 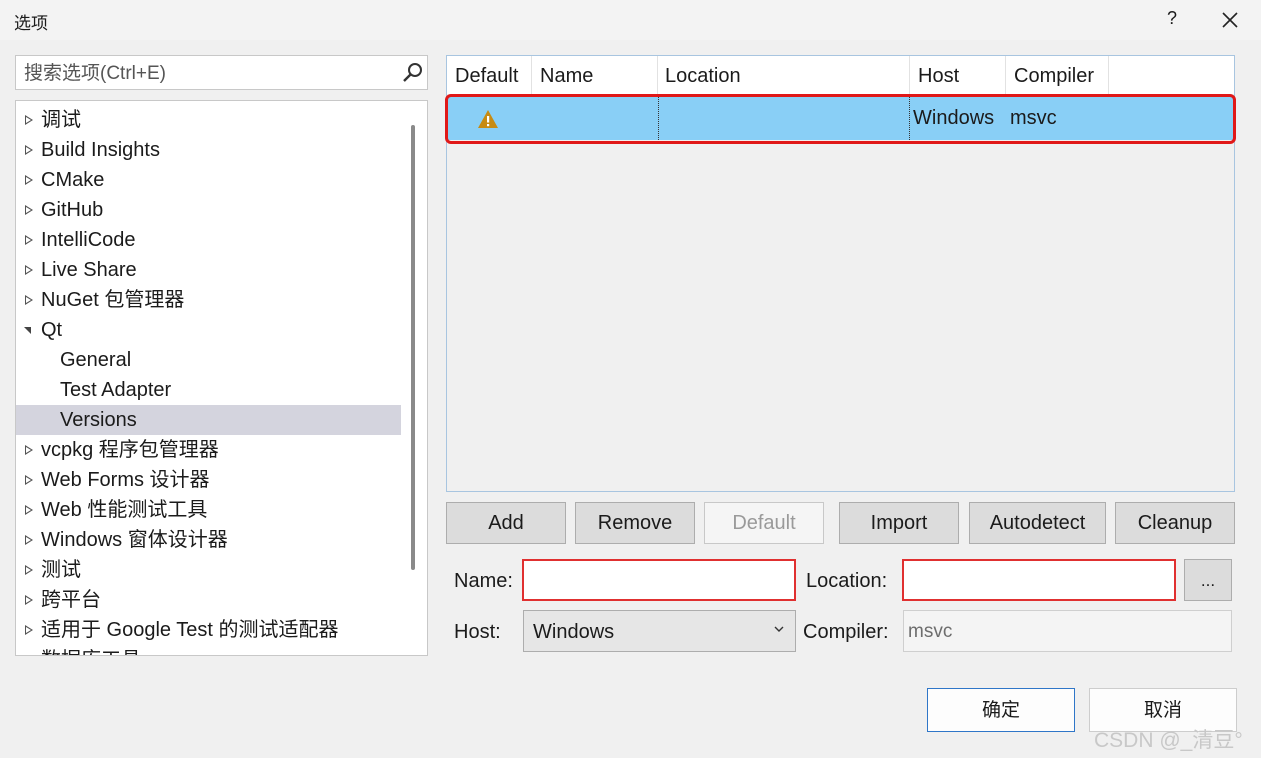 What do you see at coordinates (1001, 710) in the screenshot?
I see `ok-button: 确定` at bounding box center [1001, 710].